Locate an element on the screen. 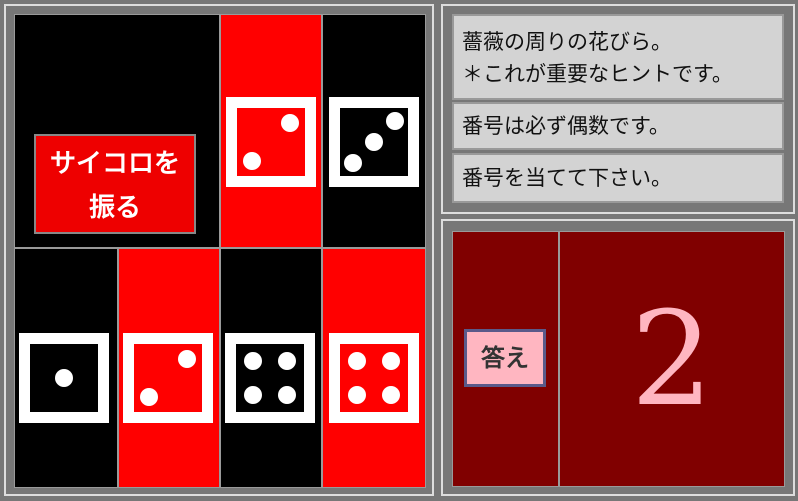 Image resolution: width=798 pixels, height=501 pixels. answer-button: 答え is located at coordinates (505, 358).